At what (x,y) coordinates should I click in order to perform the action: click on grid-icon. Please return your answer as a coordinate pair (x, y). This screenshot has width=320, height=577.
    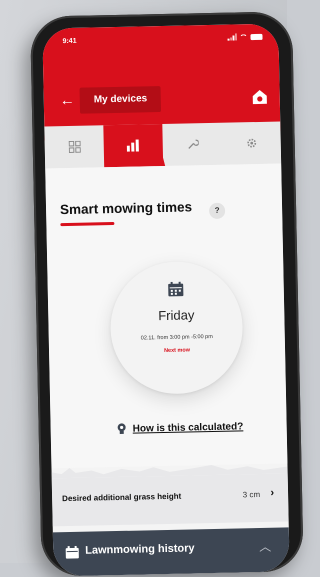
    Looking at the image, I should click on (74, 146).